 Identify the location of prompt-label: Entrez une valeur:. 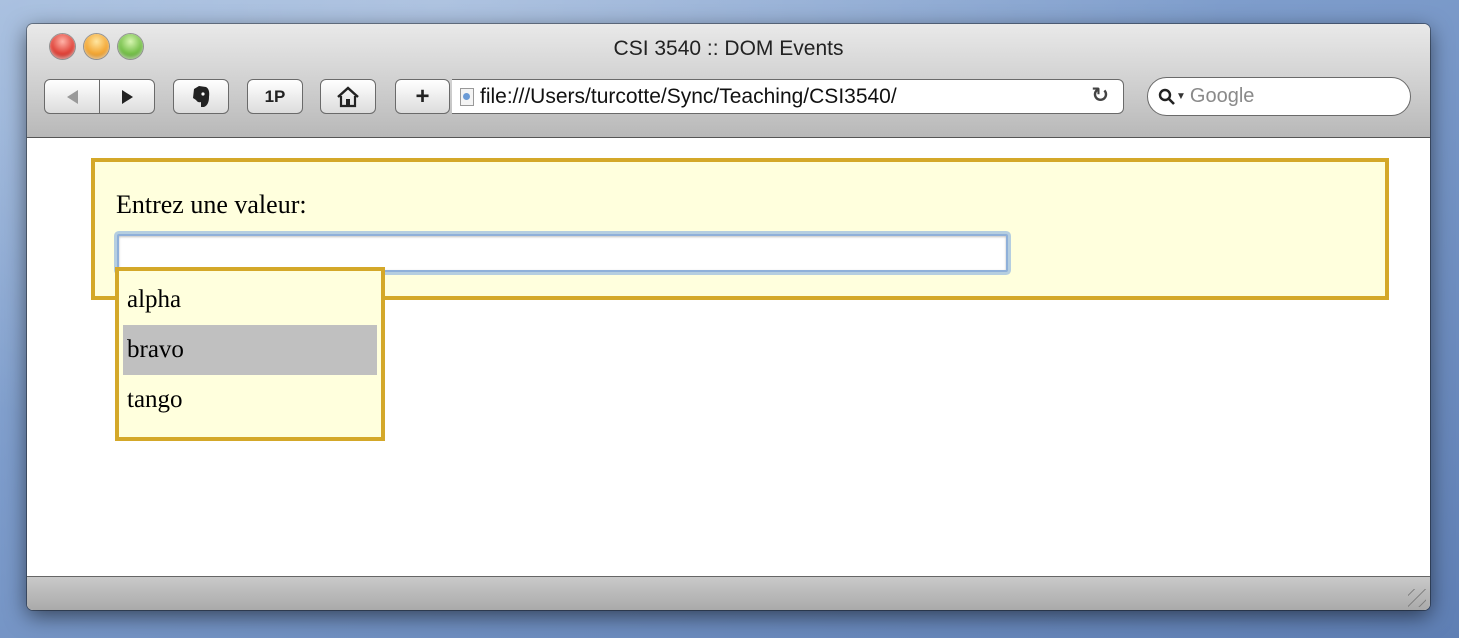
(211, 204).